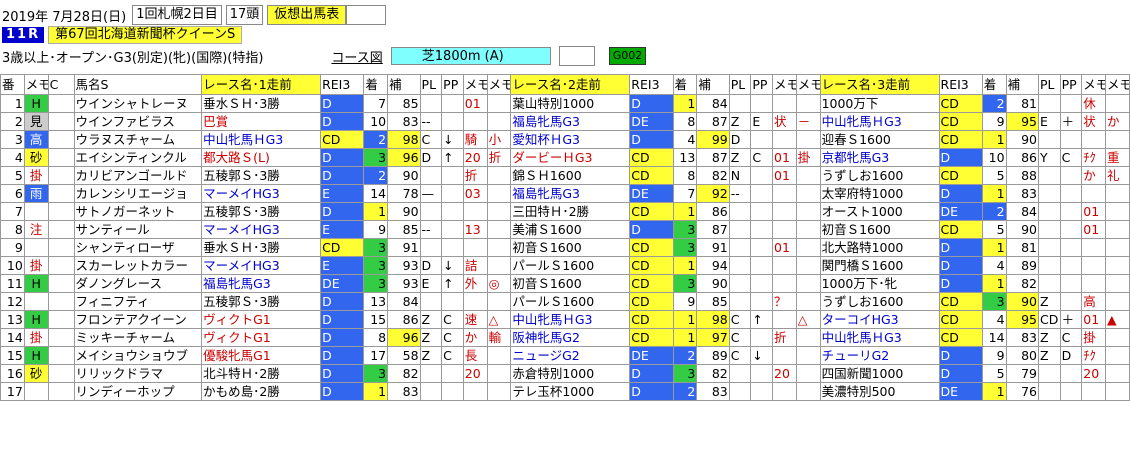 This screenshot has height=455, width=1130. I want to click on cell-place-3: 4, so click(994, 319).